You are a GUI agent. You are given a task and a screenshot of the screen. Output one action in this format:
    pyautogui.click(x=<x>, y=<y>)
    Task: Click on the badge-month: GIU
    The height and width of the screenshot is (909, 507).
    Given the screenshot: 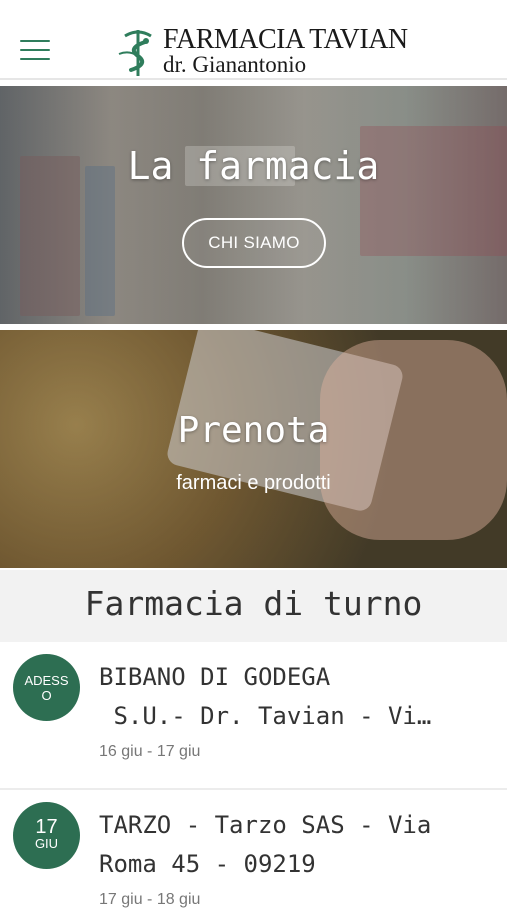 What is the action you would take?
    pyautogui.click(x=46, y=843)
    